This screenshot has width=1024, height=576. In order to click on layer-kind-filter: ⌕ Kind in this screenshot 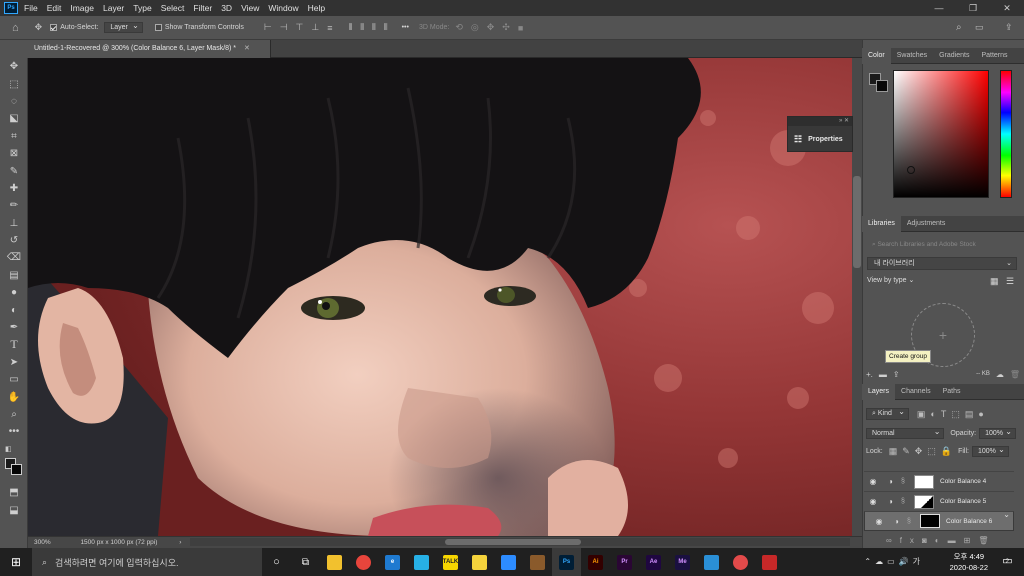, I will do `click(887, 413)`.